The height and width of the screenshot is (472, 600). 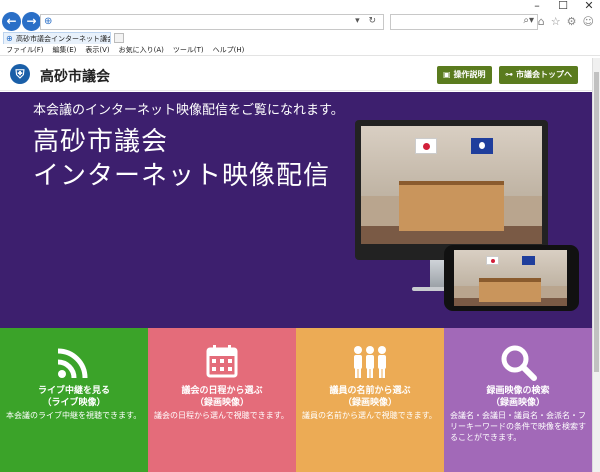 What do you see at coordinates (528, 20) in the screenshot?
I see `search-icon: ⌕▾` at bounding box center [528, 20].